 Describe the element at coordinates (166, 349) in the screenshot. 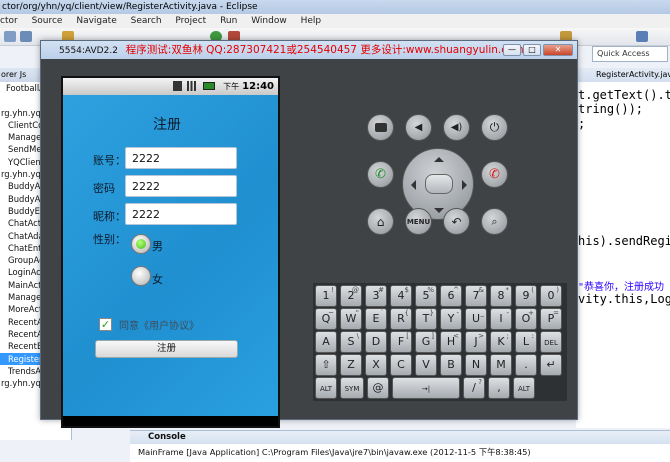

I see `register-button: 注册` at that location.